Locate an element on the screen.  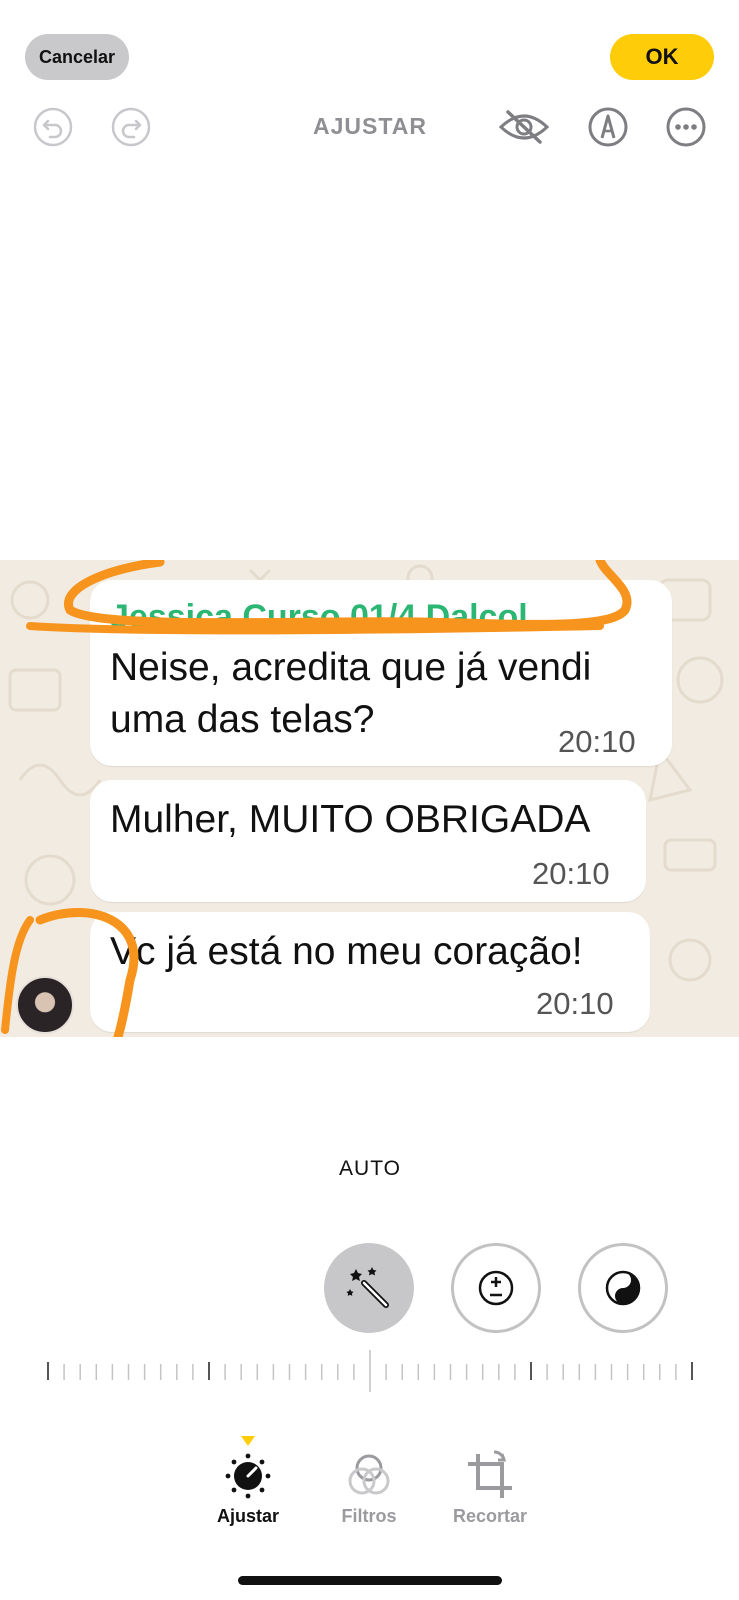
exposure-button is located at coordinates (496, 1288).